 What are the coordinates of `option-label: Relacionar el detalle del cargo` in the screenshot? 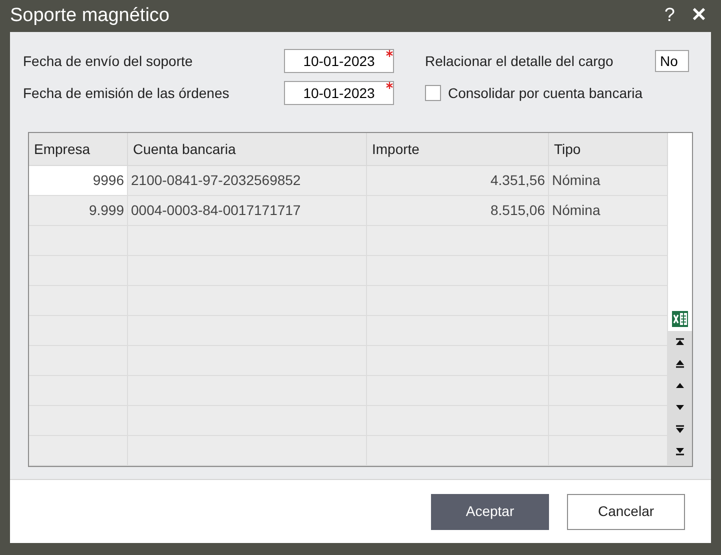 It's located at (519, 61).